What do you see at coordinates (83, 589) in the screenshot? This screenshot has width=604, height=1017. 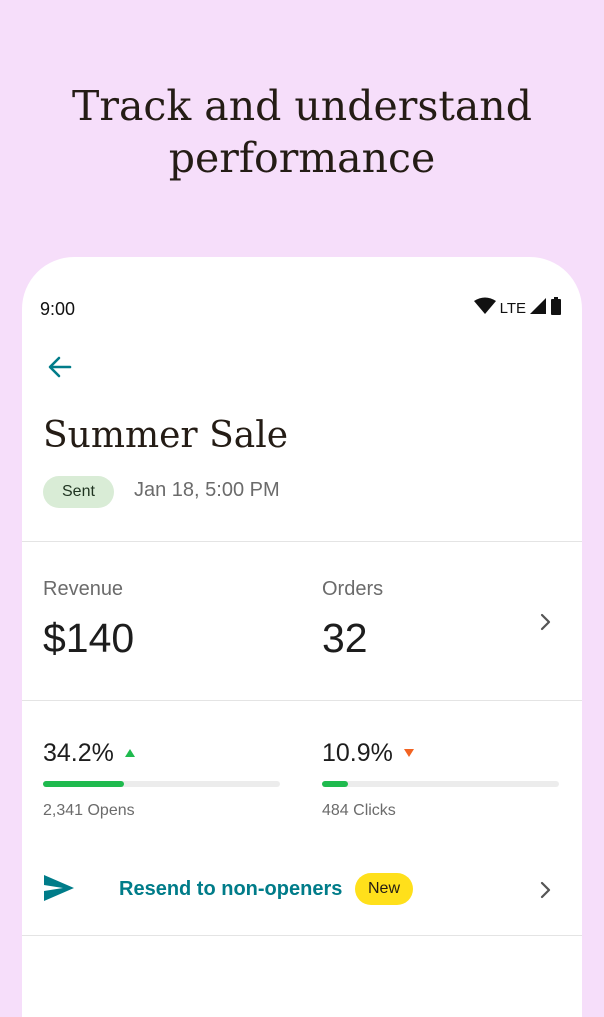 I see `revenue-label: Revenue` at bounding box center [83, 589].